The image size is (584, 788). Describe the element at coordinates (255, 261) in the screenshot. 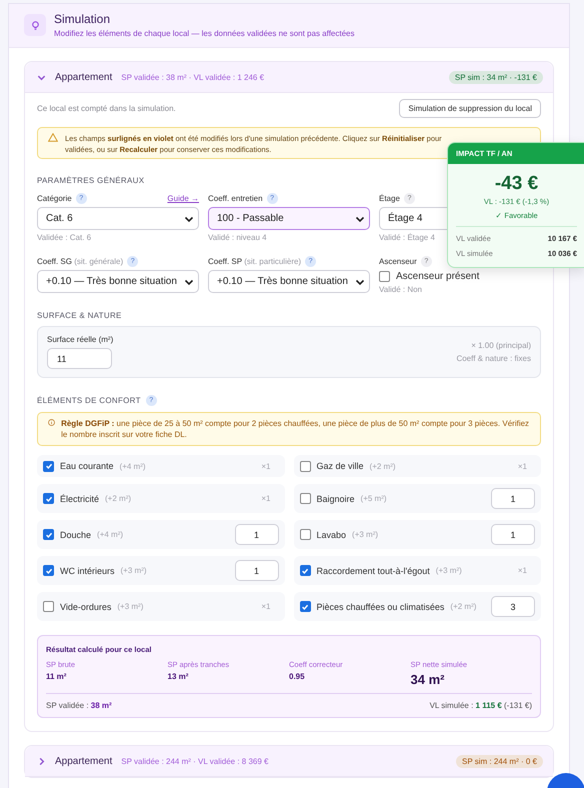

I see `field-label: Coeff. SP (sit. particulière)` at that location.